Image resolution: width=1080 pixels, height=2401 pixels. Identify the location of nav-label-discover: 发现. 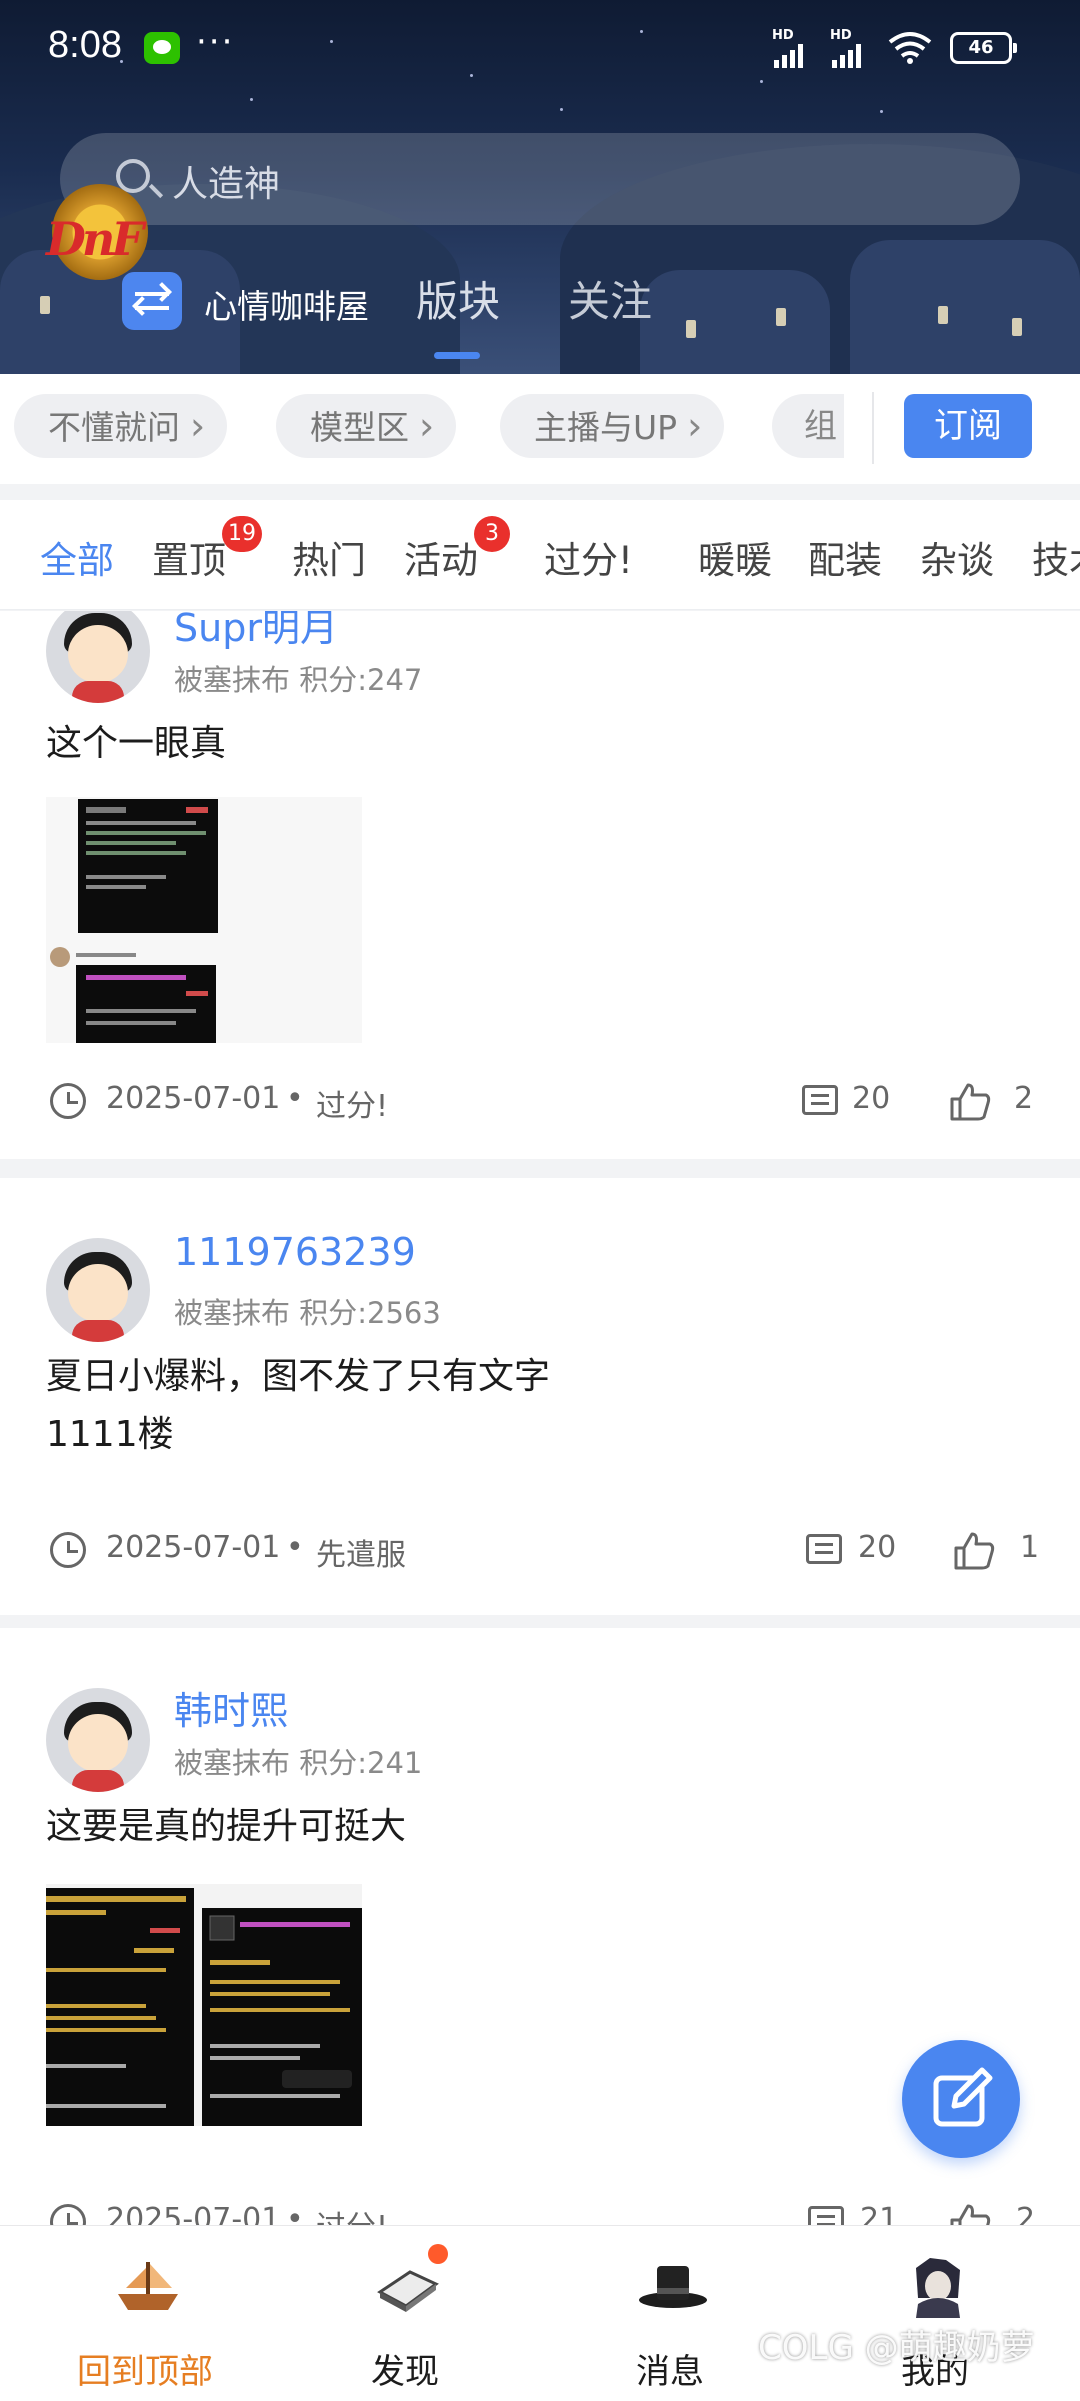
(405, 2372).